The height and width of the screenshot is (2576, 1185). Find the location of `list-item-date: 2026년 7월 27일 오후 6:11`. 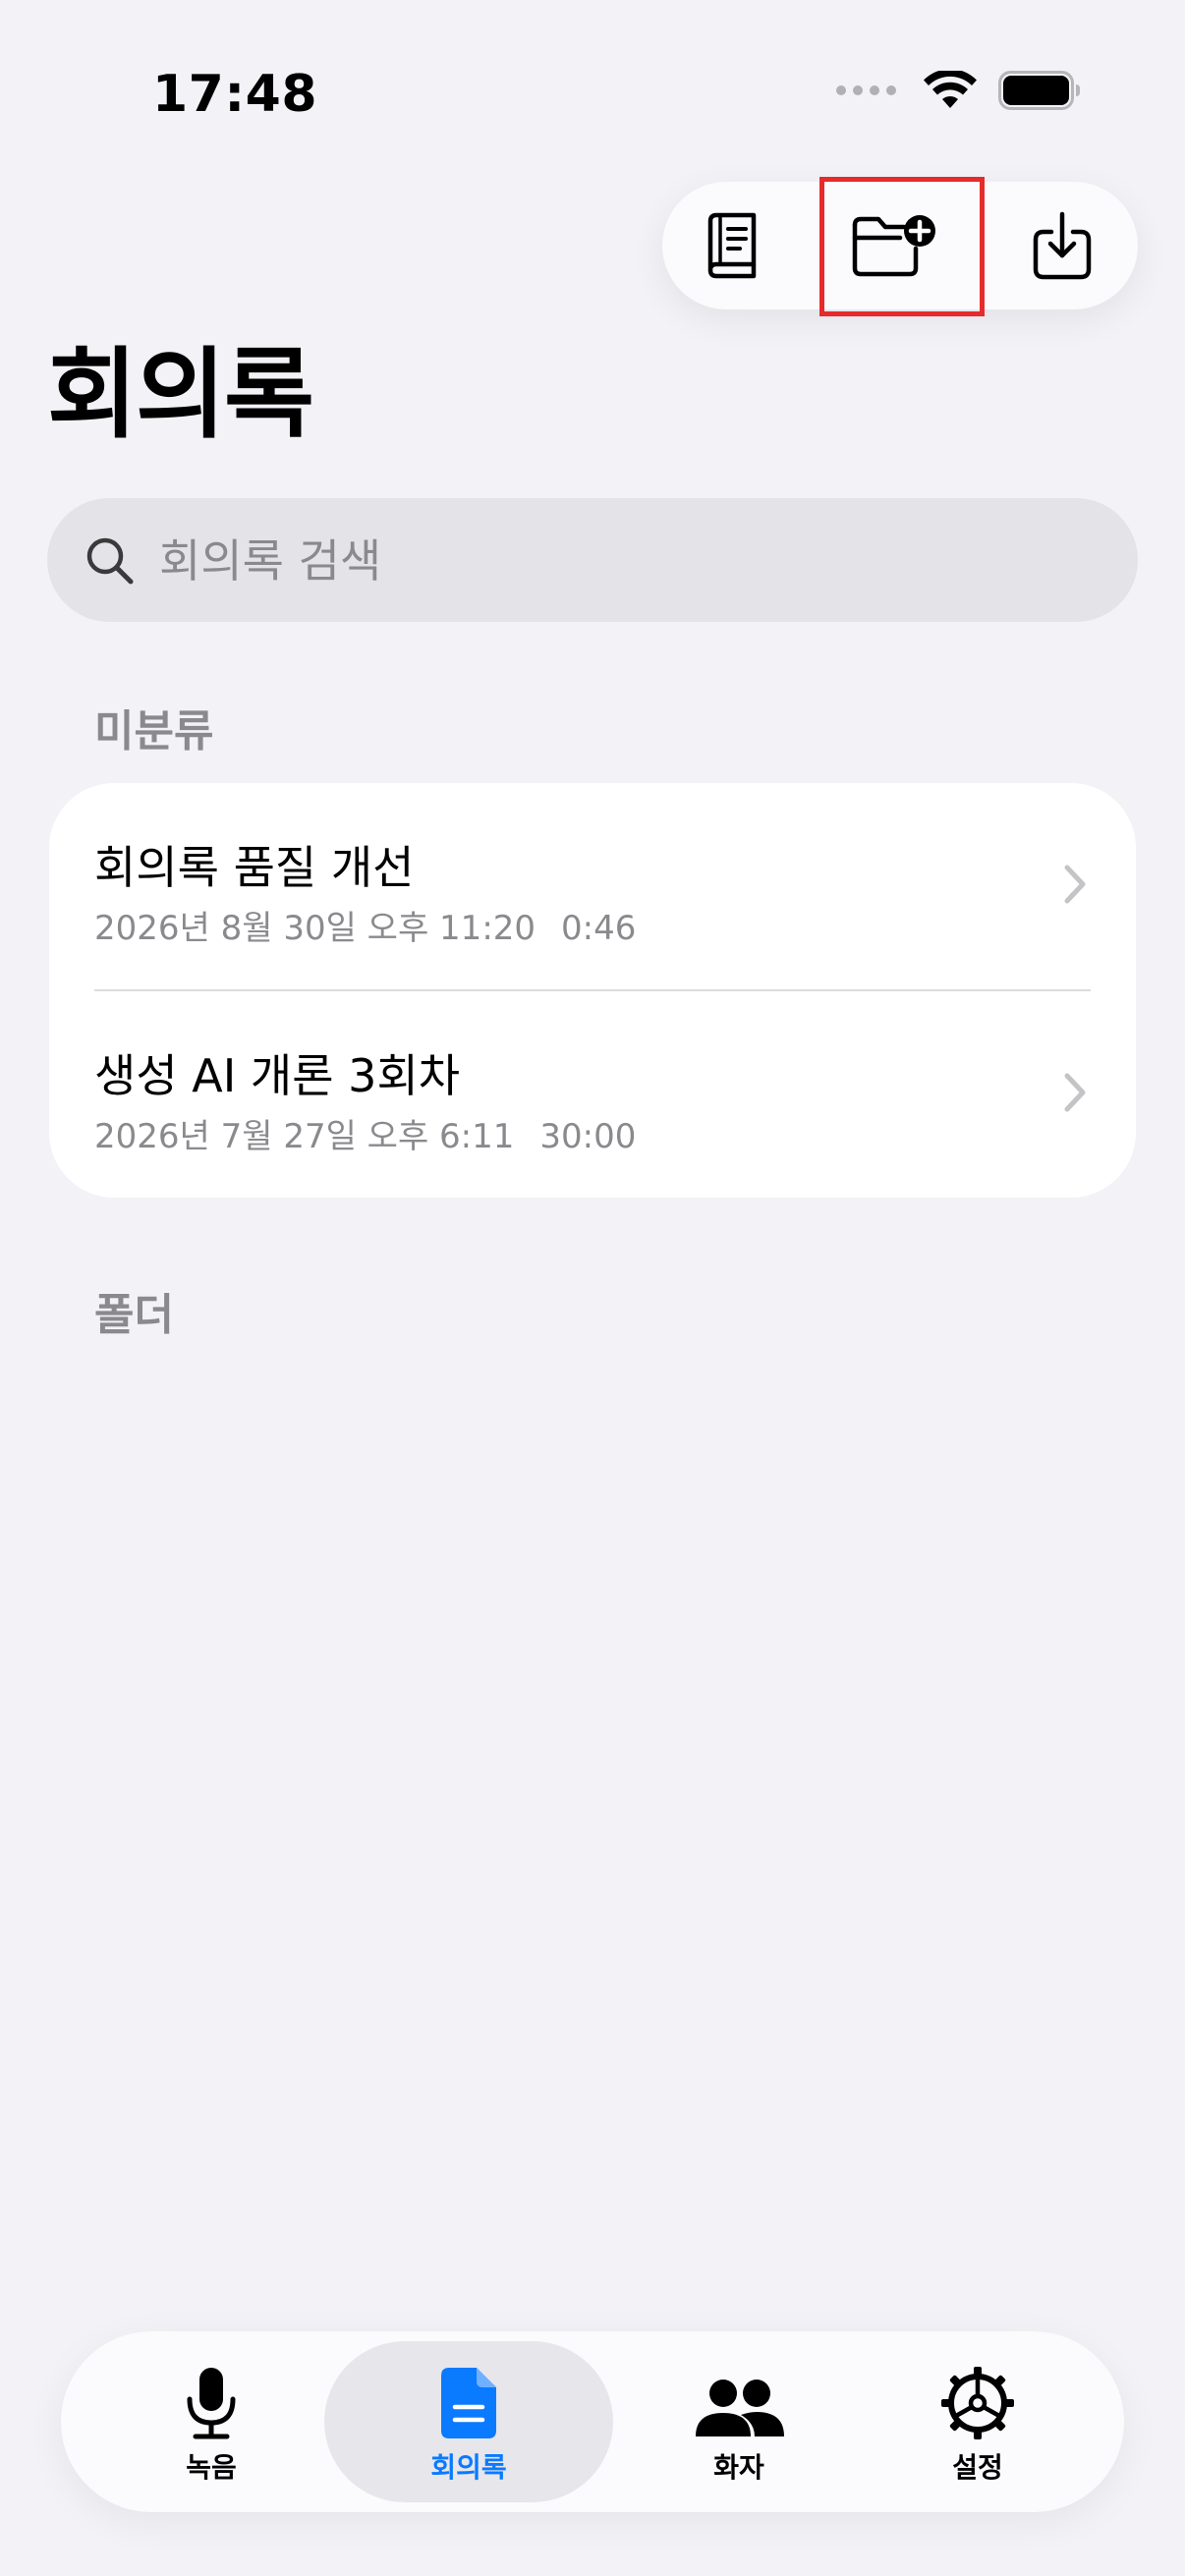

list-item-date: 2026년 7월 27일 오후 6:11 is located at coordinates (305, 1136).